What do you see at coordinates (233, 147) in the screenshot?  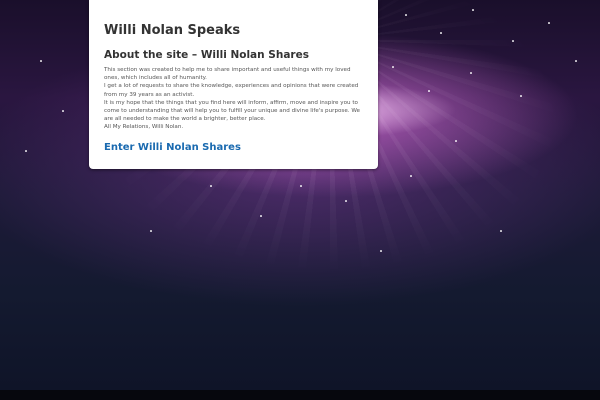 I see `enter-shares-link: Enter Willi Nolan Shares` at bounding box center [233, 147].